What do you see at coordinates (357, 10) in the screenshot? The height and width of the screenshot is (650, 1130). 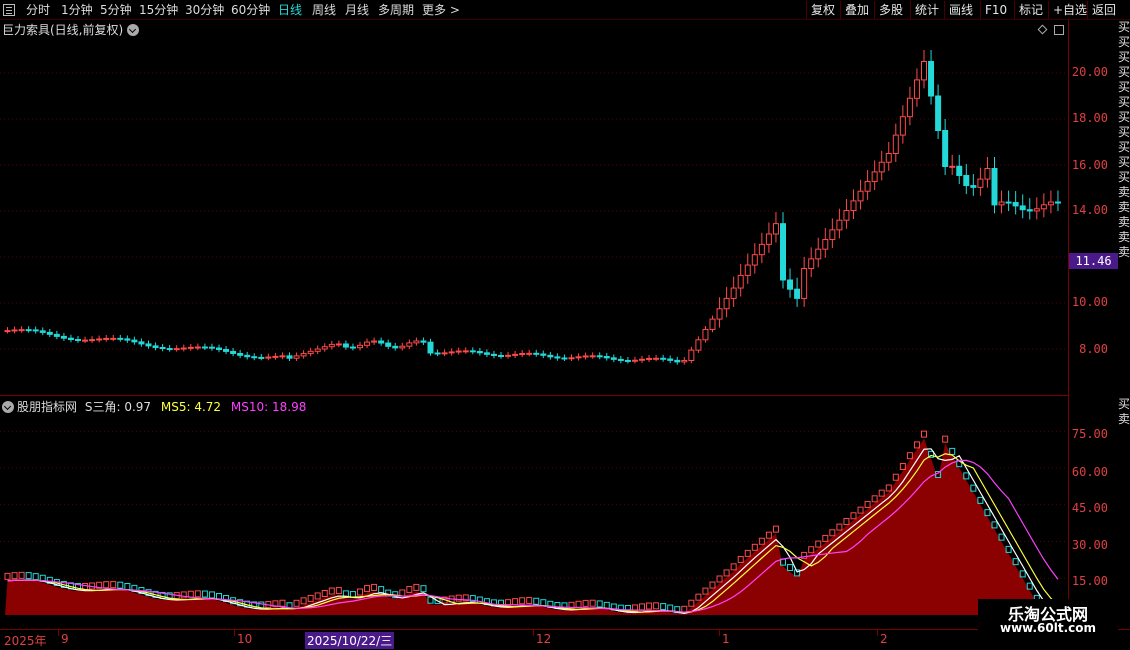 I see `tab-monthly: 月线` at bounding box center [357, 10].